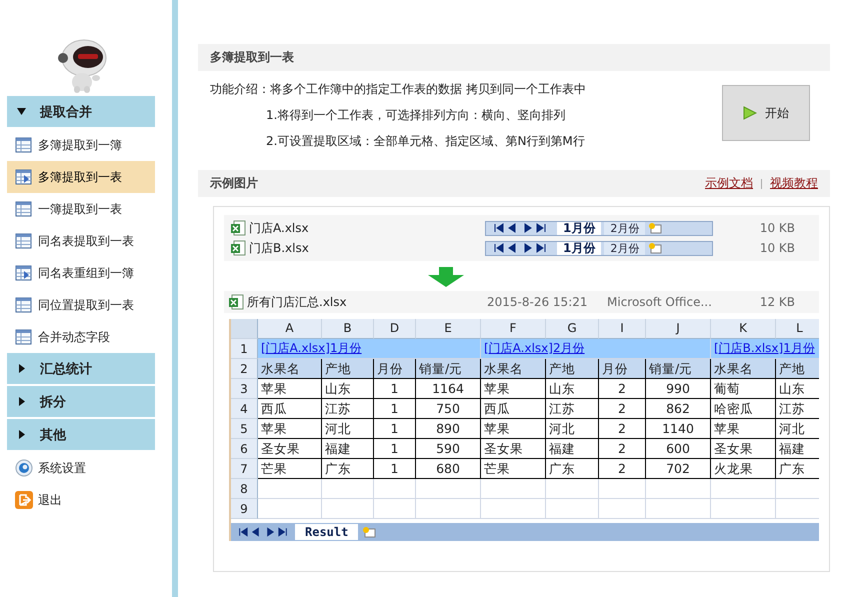 The width and height of the screenshot is (850, 597). Describe the element at coordinates (81, 468) in the screenshot. I see `sidebar-item: 系统设置` at that location.